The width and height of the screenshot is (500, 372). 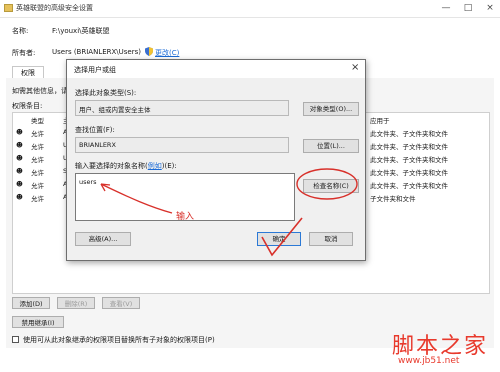 I want to click on checkmark-icon, so click(x=282, y=237).